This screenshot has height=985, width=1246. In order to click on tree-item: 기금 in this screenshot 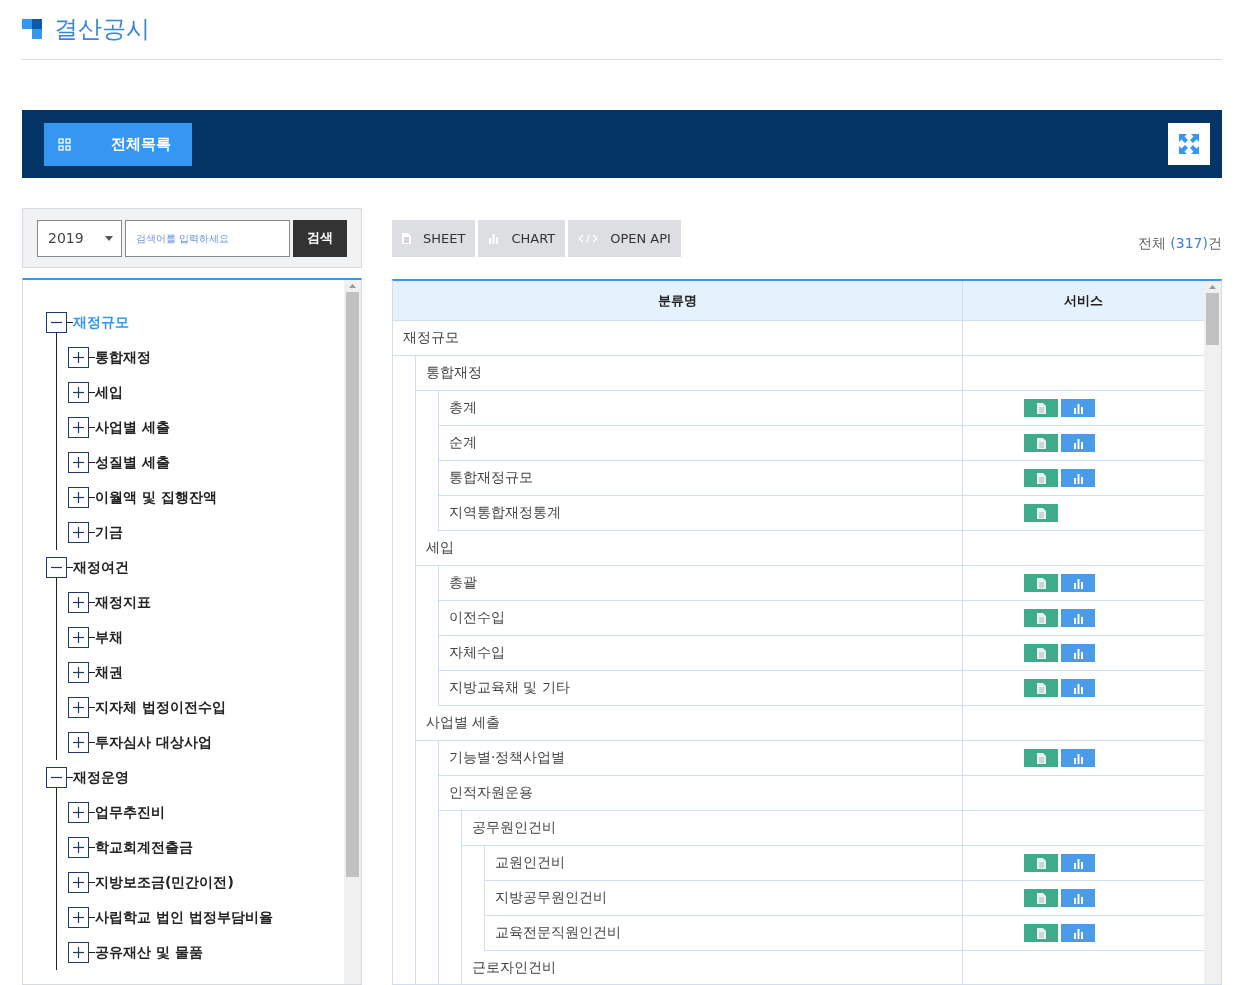, I will do `click(109, 532)`.